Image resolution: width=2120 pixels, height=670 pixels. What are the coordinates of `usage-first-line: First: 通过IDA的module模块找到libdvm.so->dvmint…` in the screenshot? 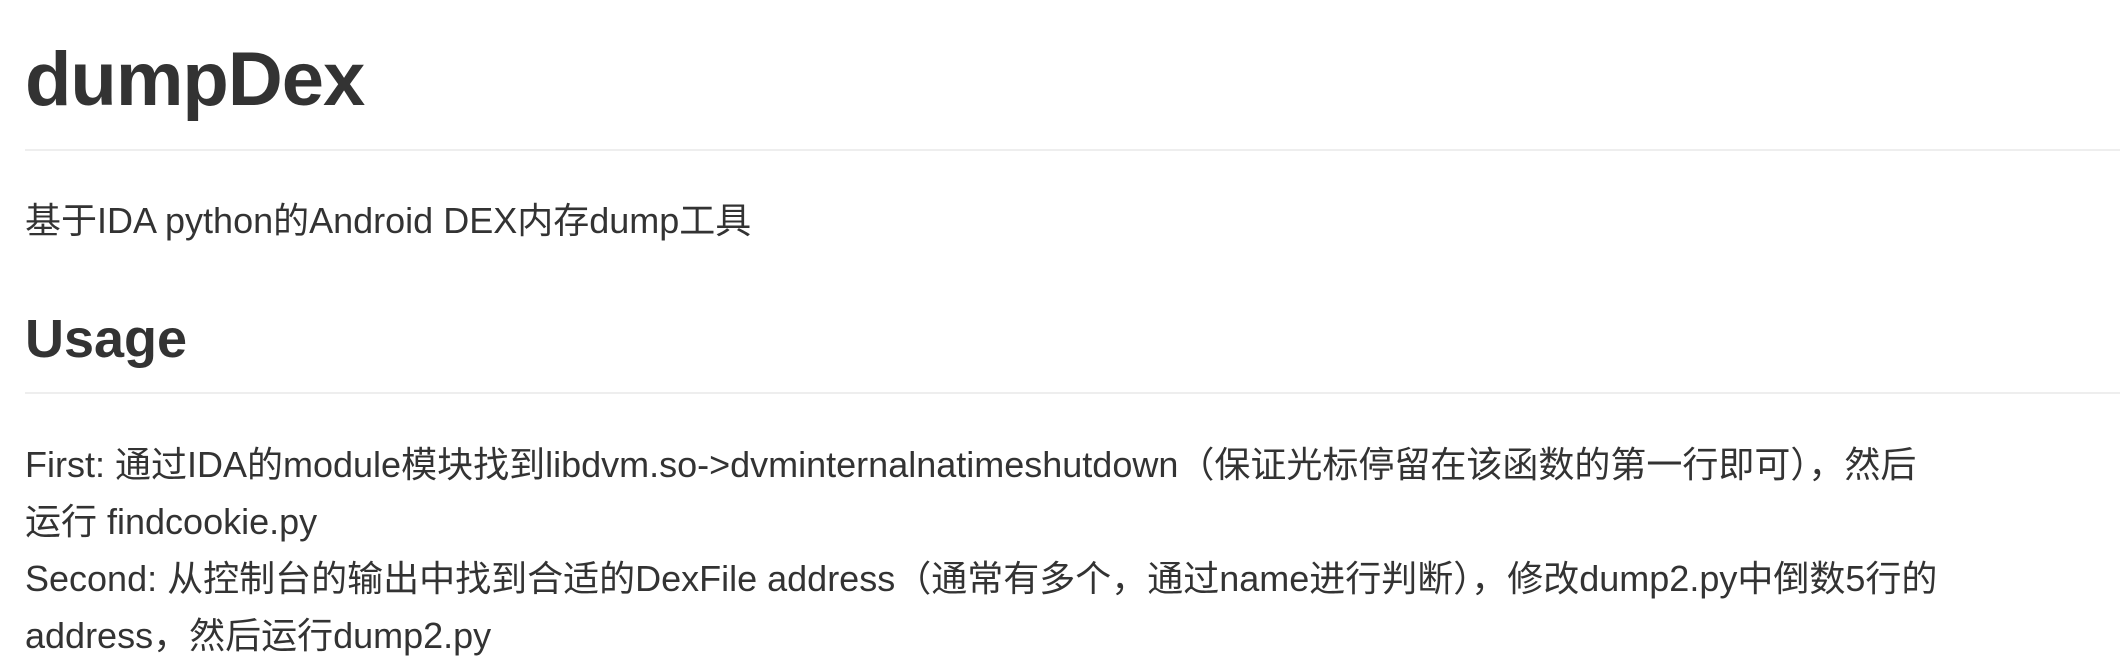 It's located at (971, 464).